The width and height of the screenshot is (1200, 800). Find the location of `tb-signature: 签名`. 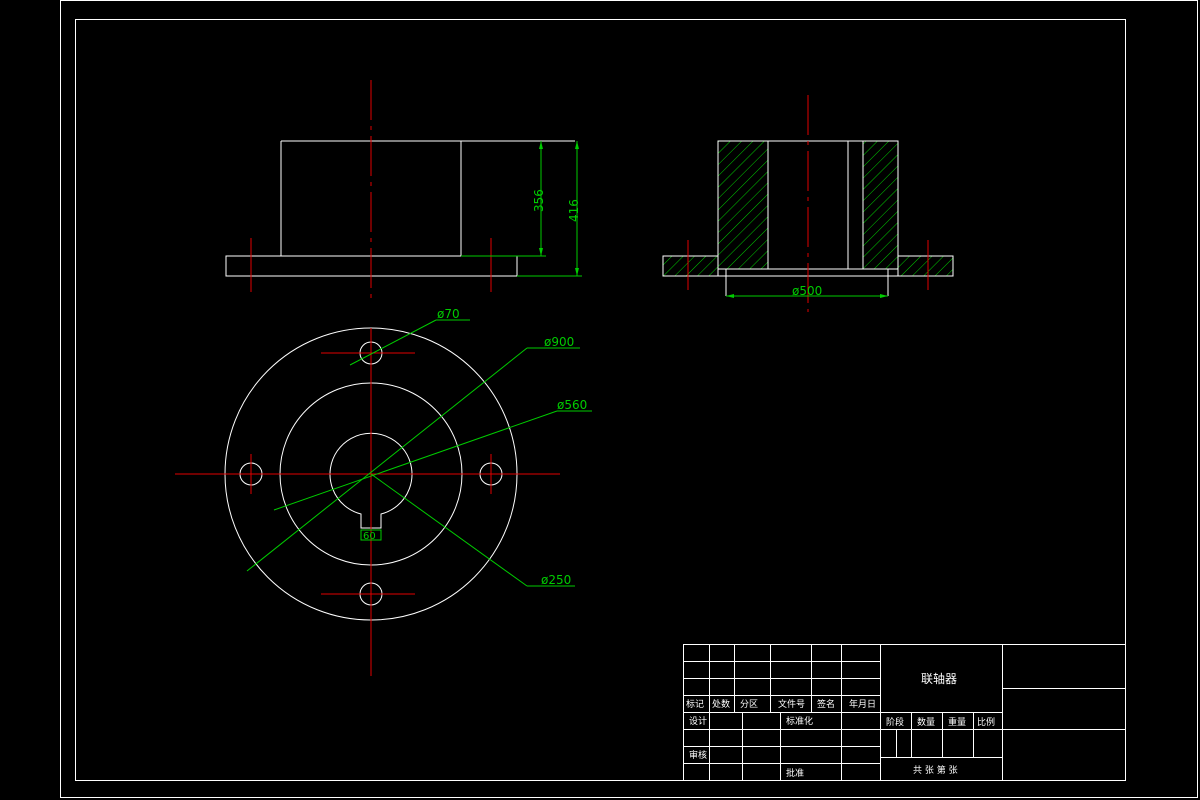

tb-signature: 签名 is located at coordinates (826, 704).